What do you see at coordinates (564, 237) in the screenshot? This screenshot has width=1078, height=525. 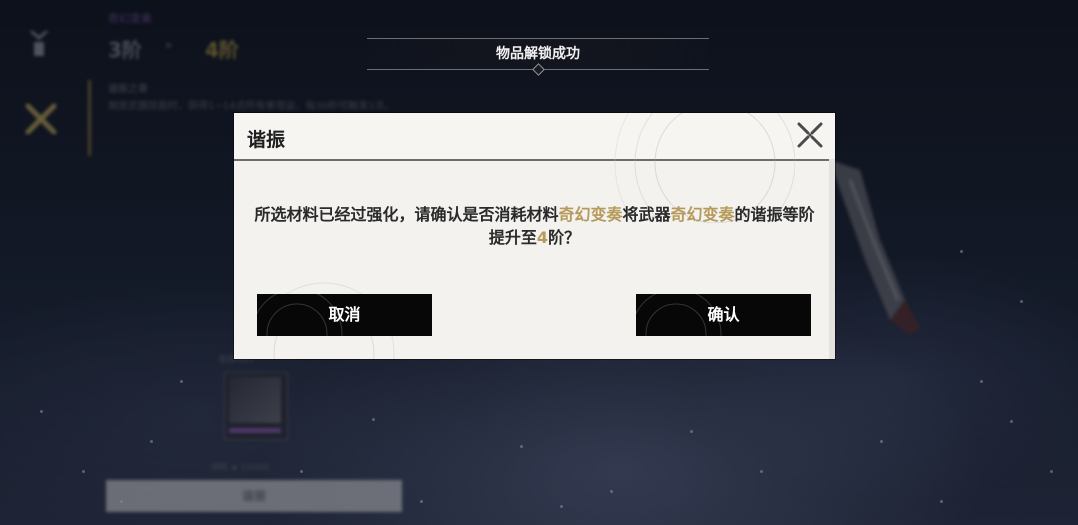 I see `message-text: 阶？` at bounding box center [564, 237].